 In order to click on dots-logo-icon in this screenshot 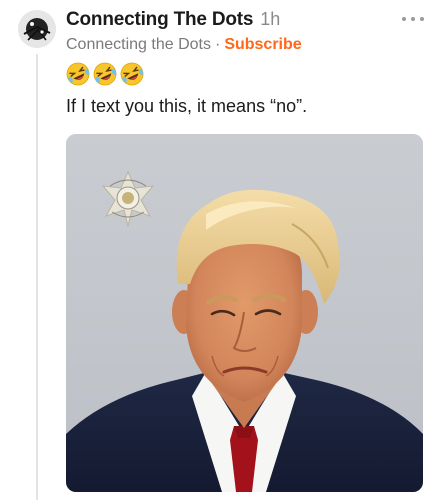, I will do `click(37, 29)`.